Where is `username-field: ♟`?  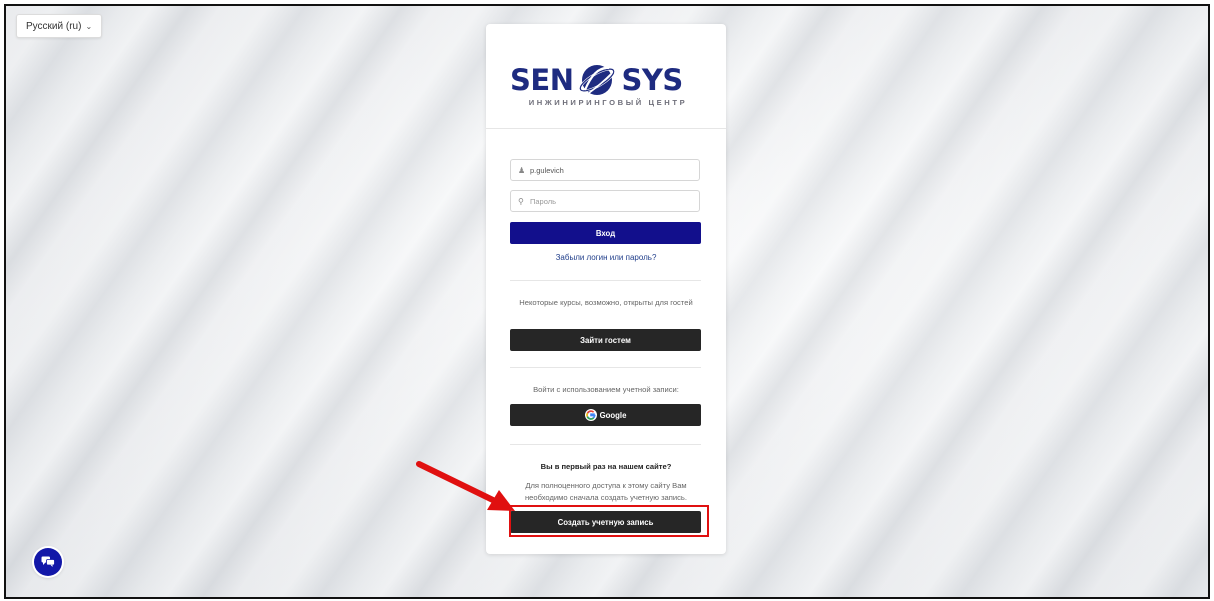 username-field: ♟ is located at coordinates (605, 170).